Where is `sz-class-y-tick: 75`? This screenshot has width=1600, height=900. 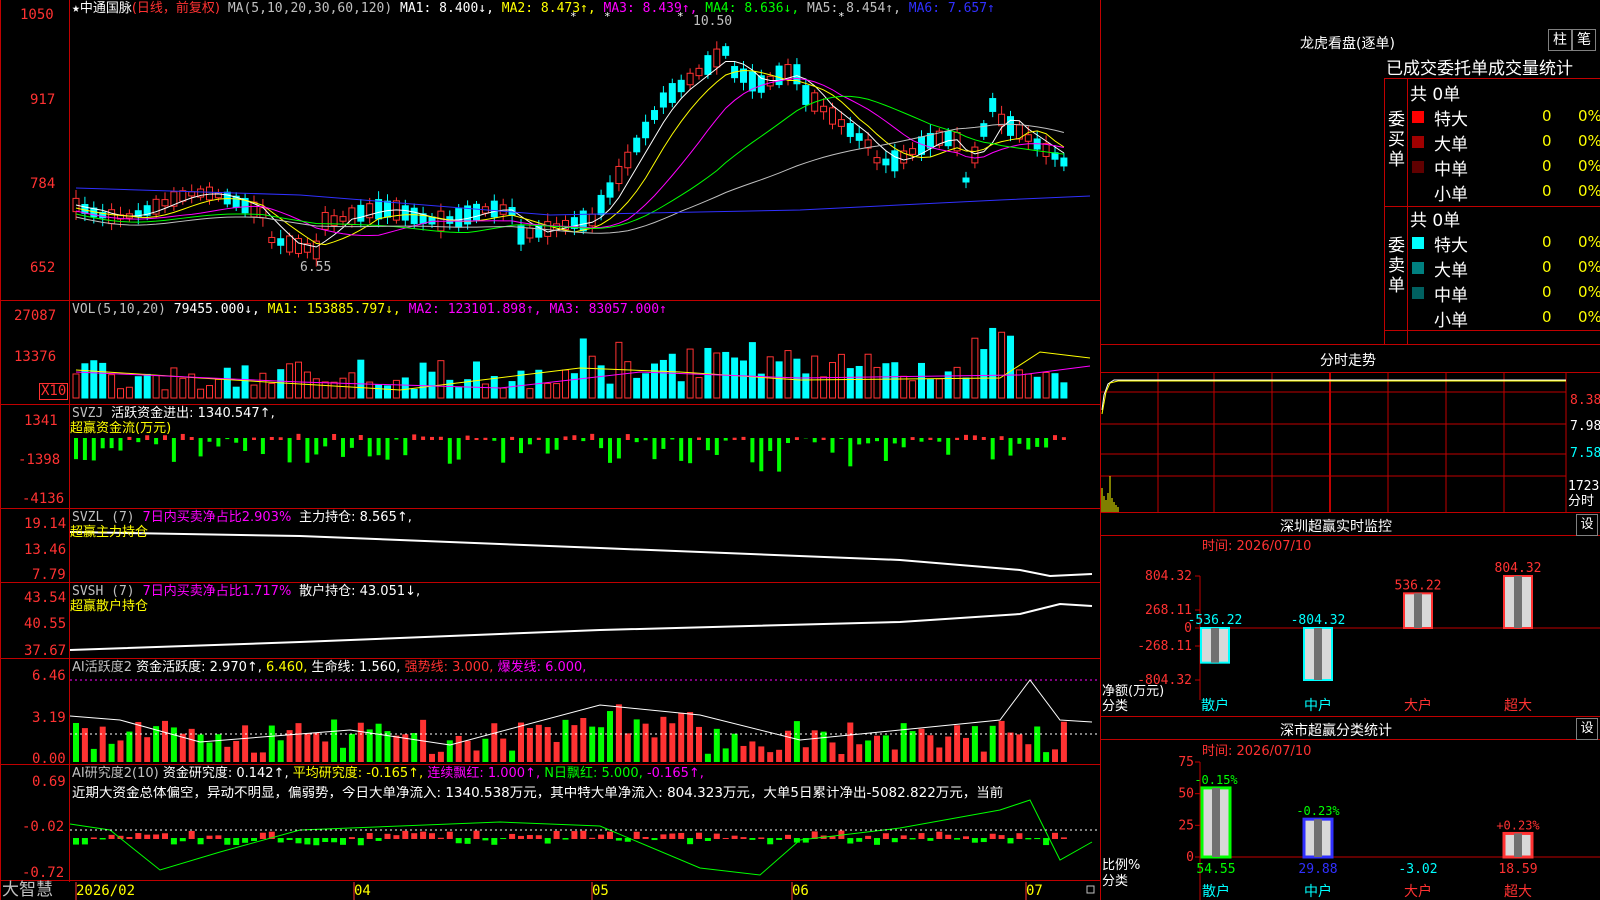 sz-class-y-tick: 75 is located at coordinates (1186, 762).